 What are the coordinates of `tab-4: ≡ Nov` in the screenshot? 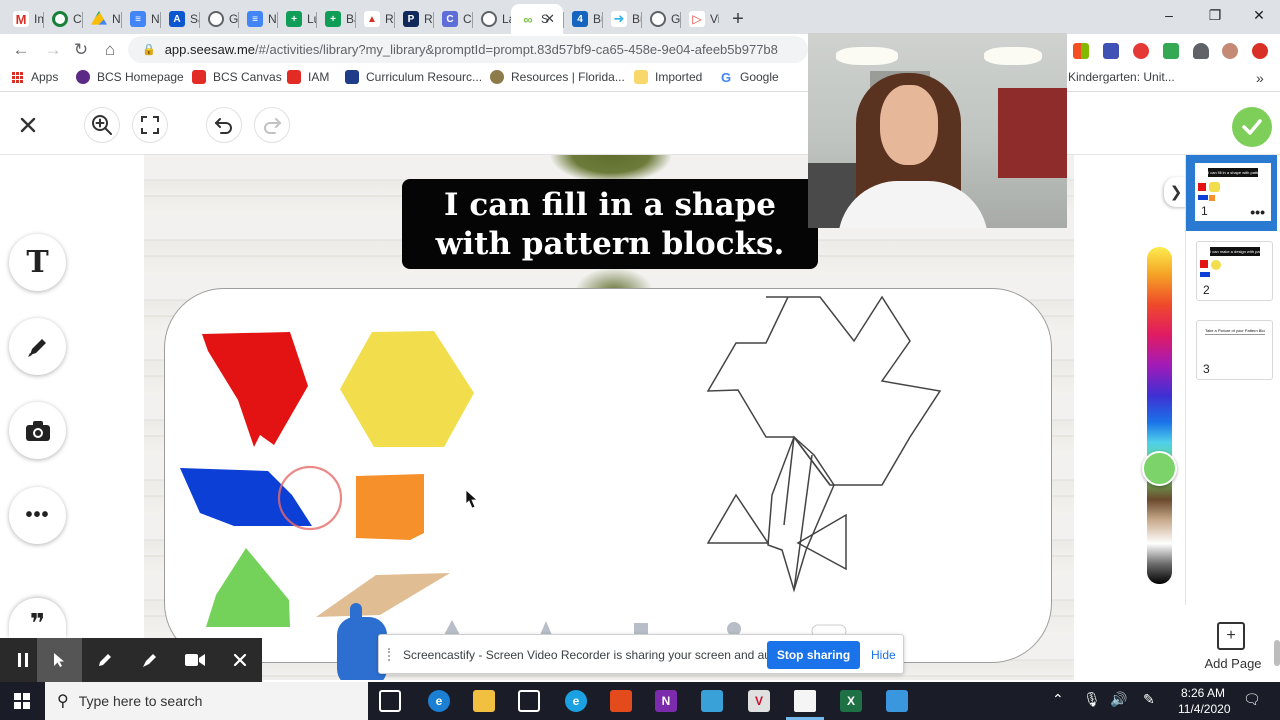 It's located at (140, 19).